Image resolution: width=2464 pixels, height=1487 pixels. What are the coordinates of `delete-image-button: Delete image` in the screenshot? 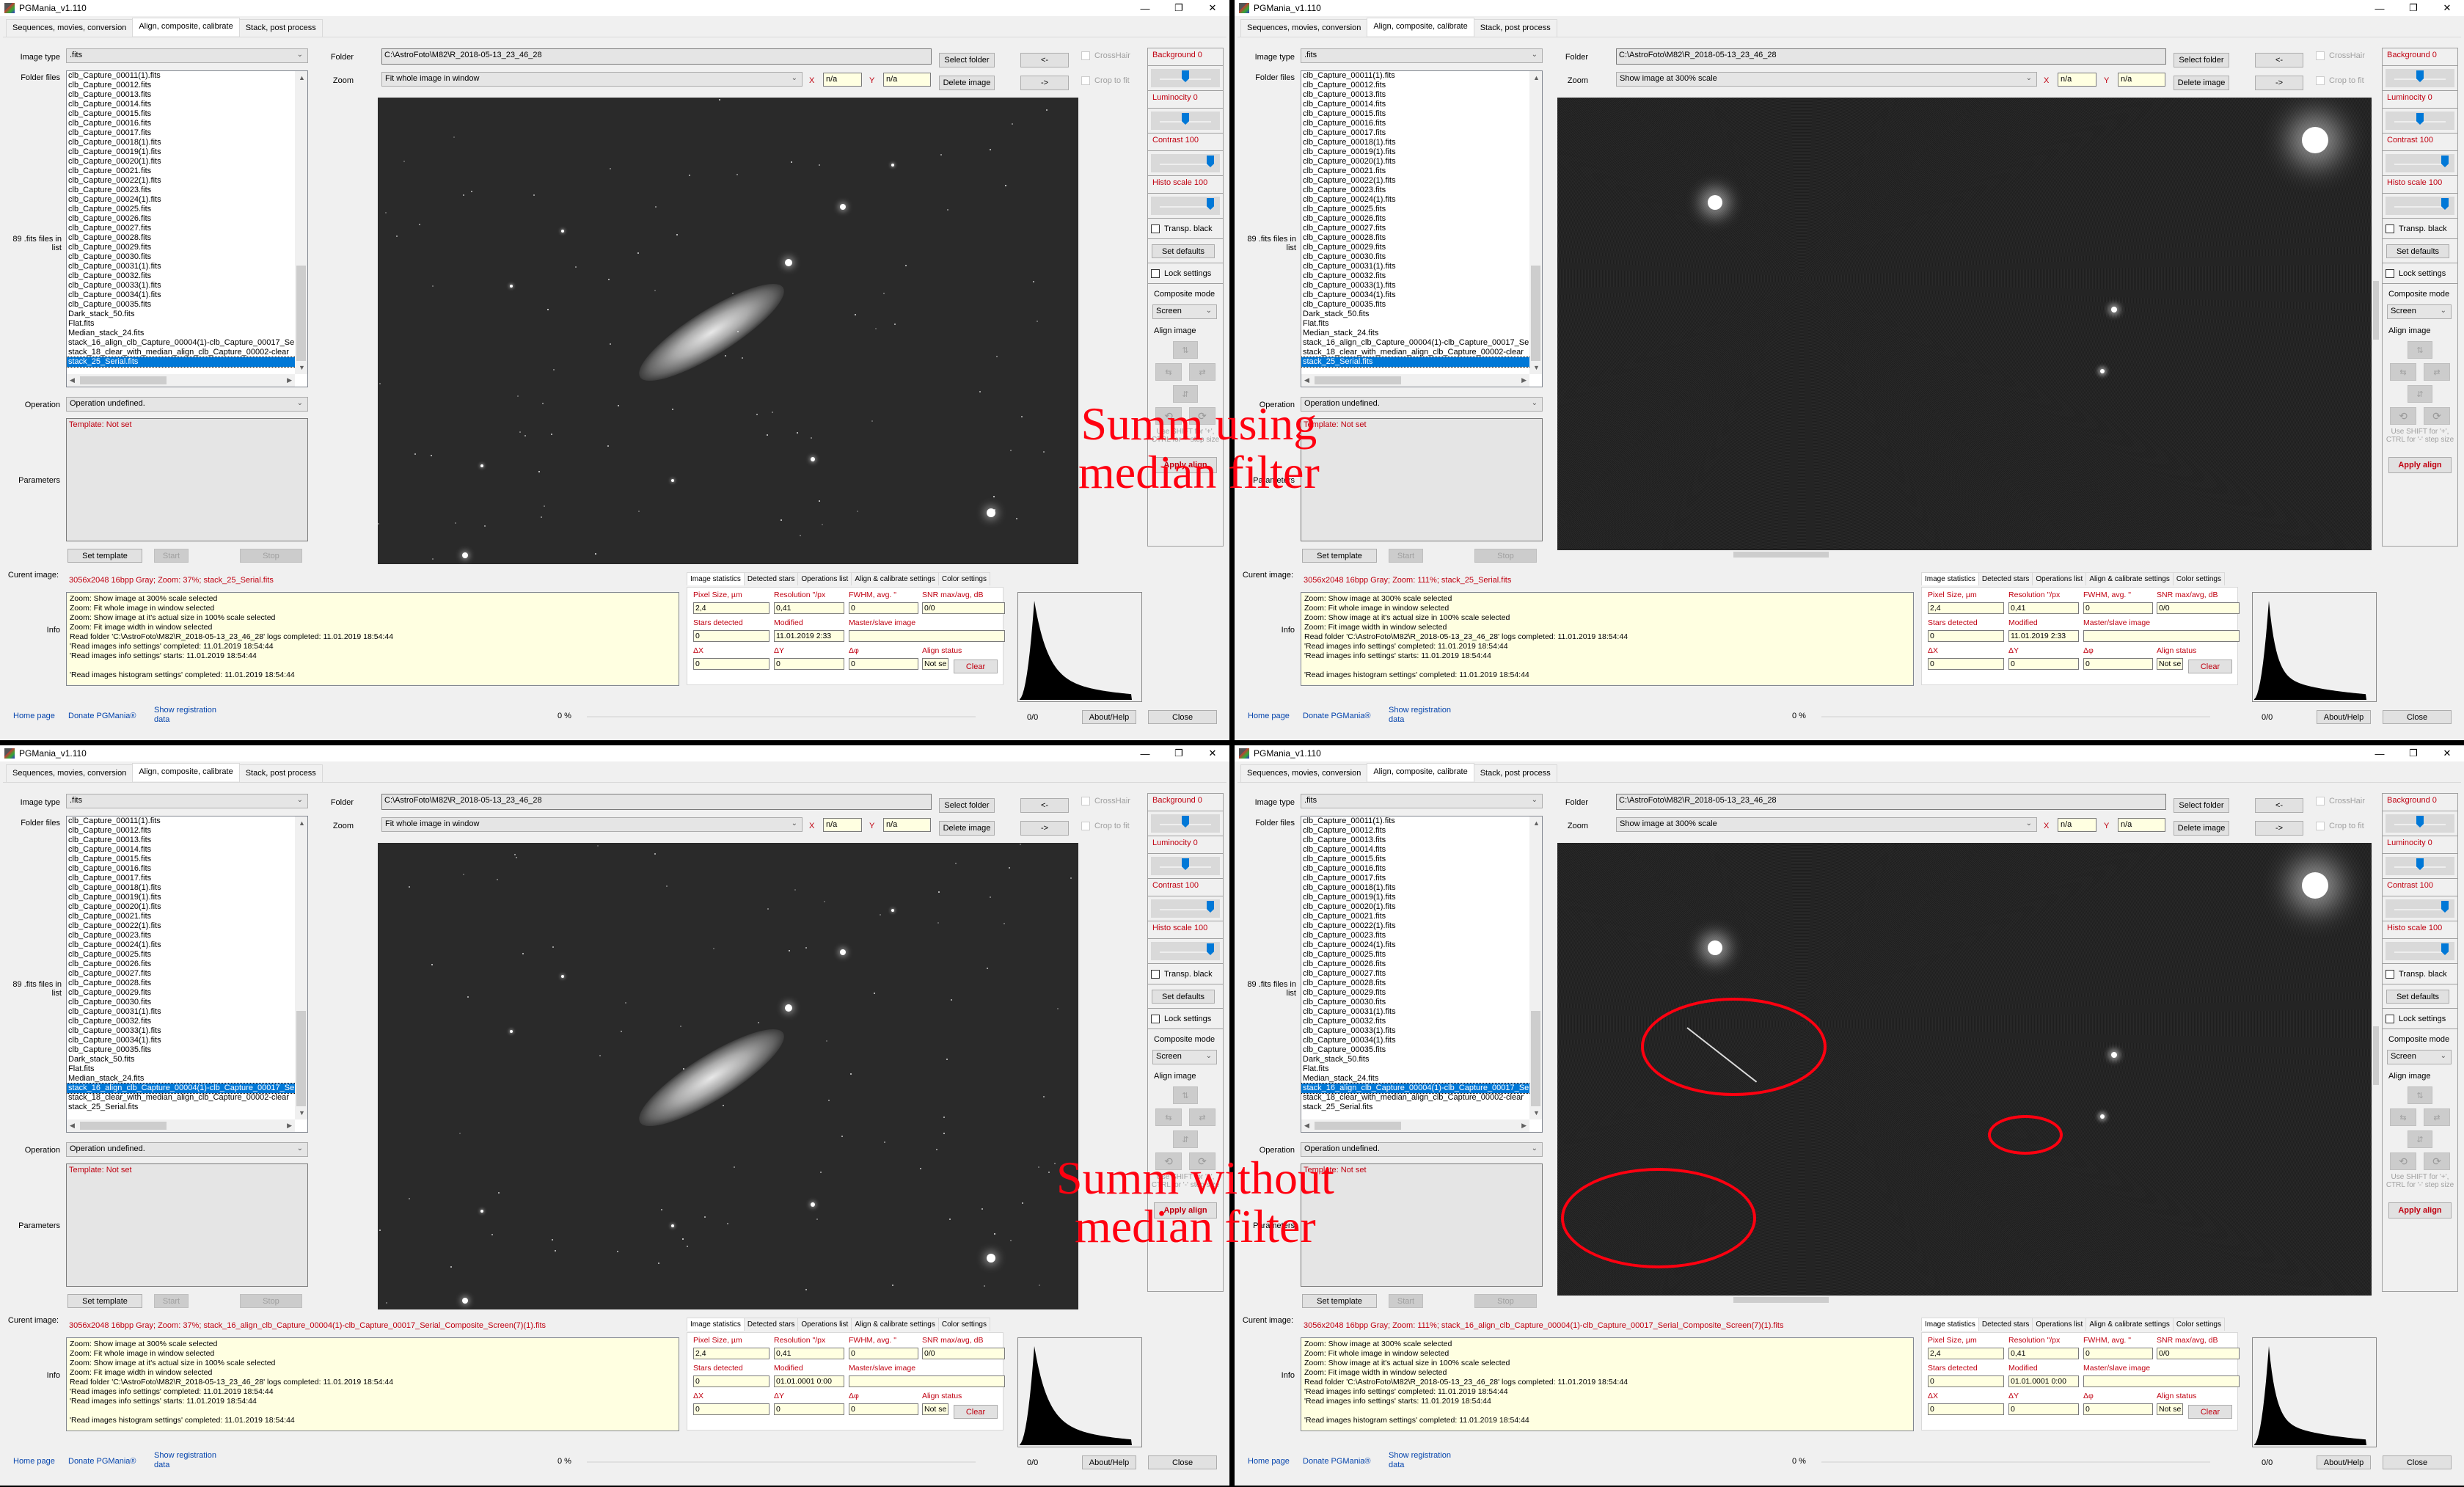 It's located at (967, 83).